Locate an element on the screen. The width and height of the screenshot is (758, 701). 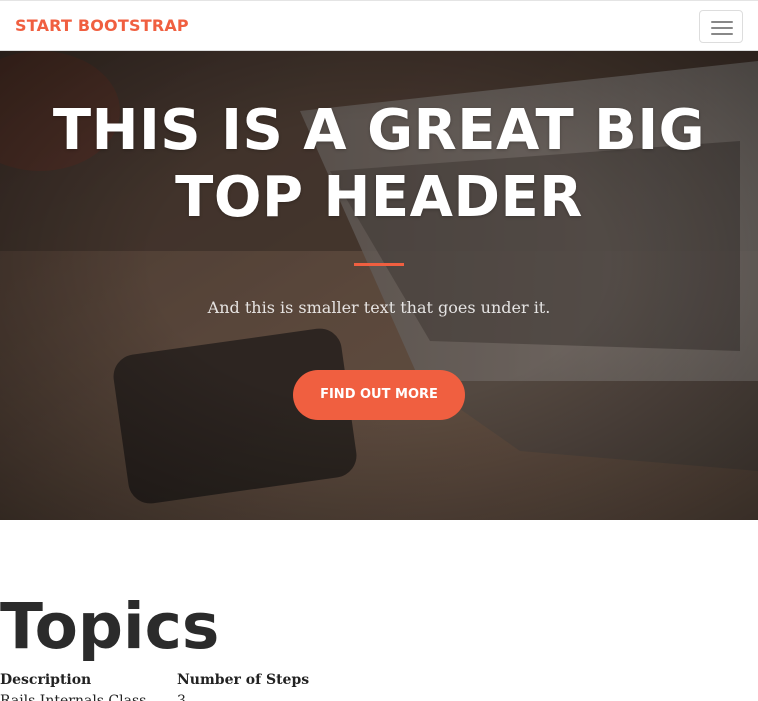
brand-link: START BOOTSTRAP is located at coordinates (102, 25).